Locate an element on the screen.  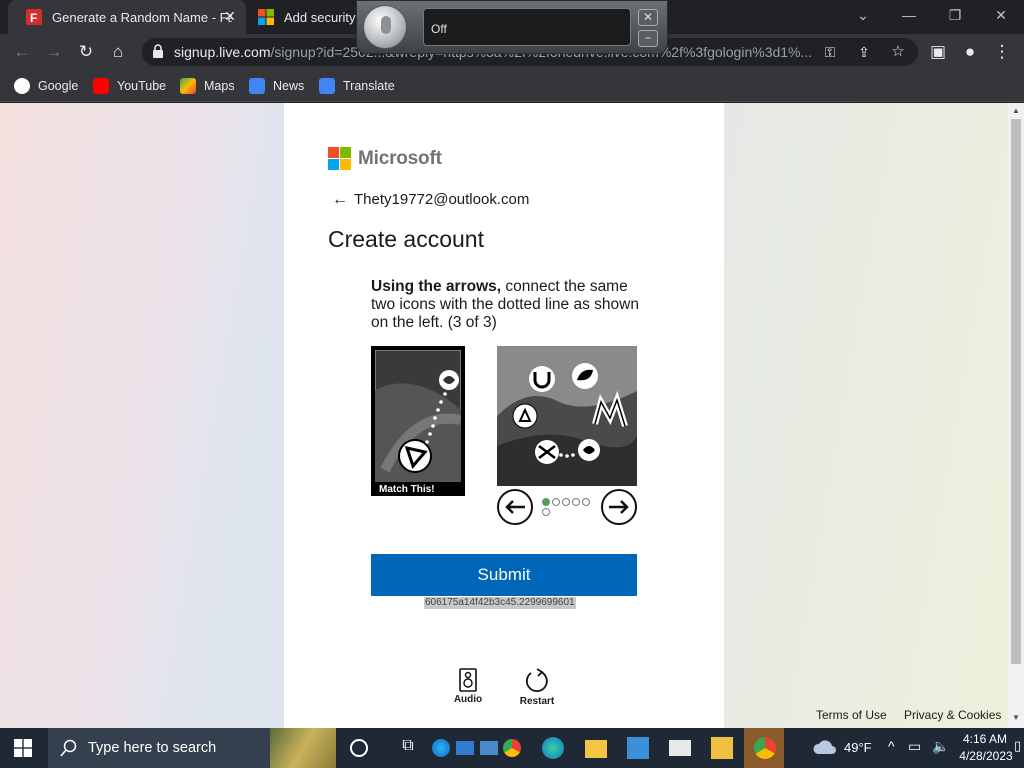
bookmarks-bar: Google YouTube Maps News Translate is located at coordinates (512, 86).